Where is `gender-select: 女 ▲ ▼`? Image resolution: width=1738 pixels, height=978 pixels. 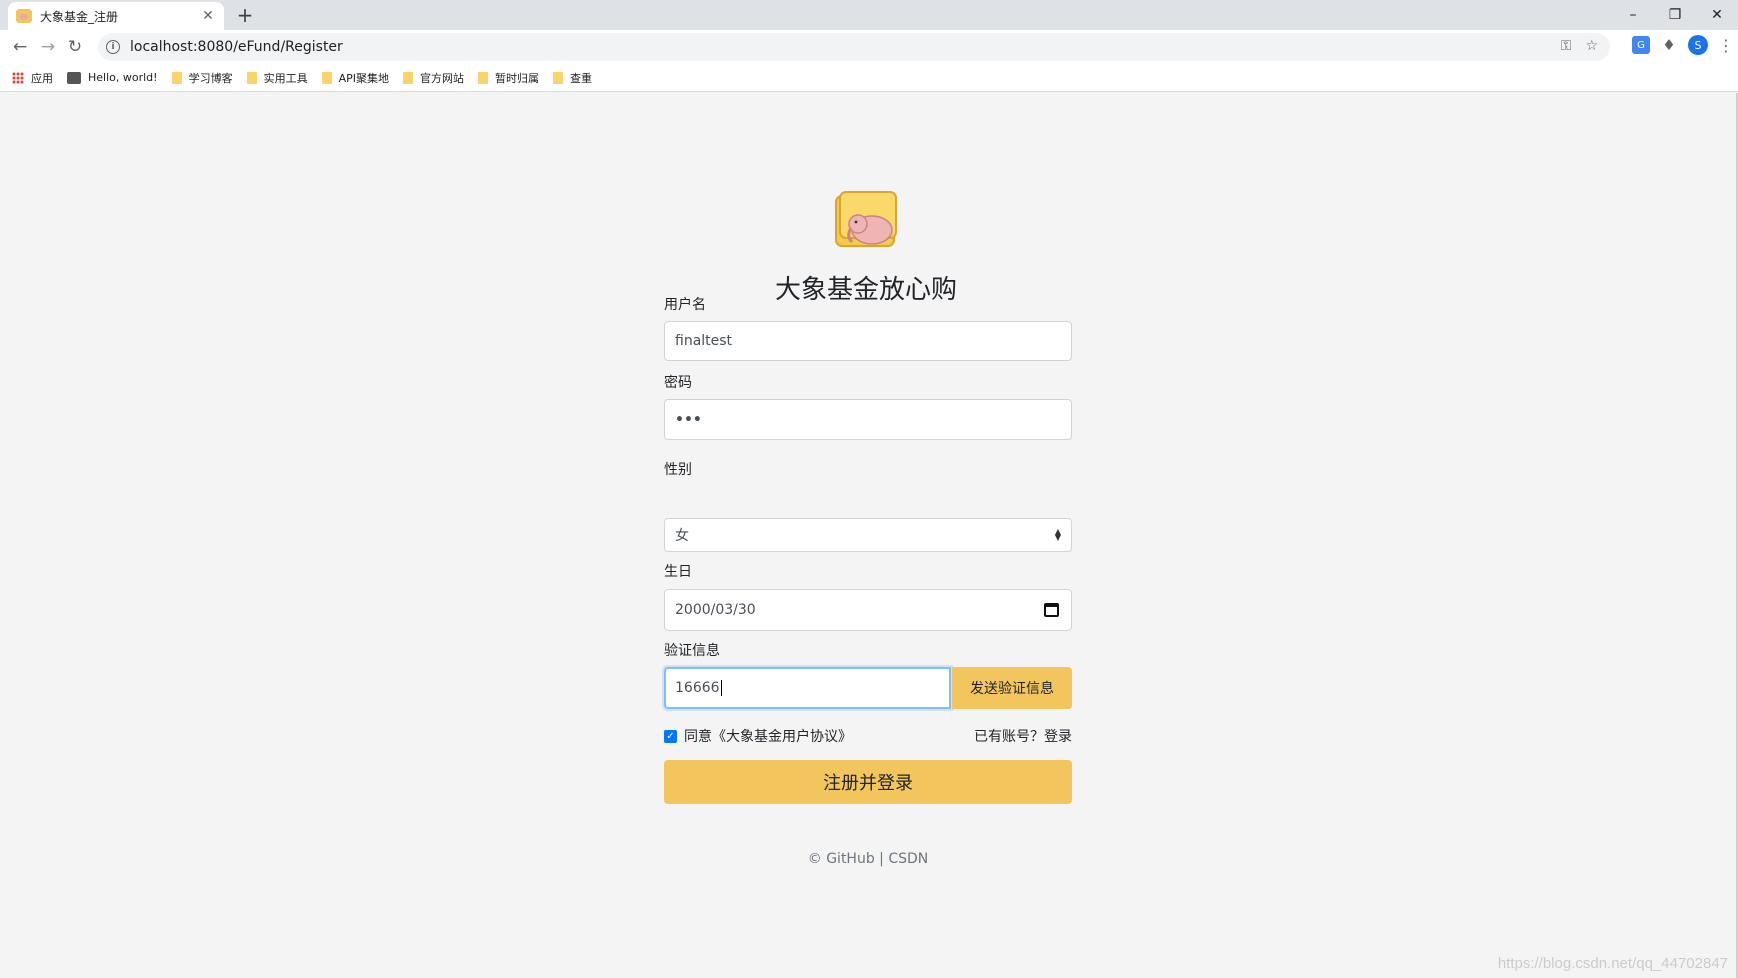
gender-select: 女 ▲ ▼ is located at coordinates (868, 535).